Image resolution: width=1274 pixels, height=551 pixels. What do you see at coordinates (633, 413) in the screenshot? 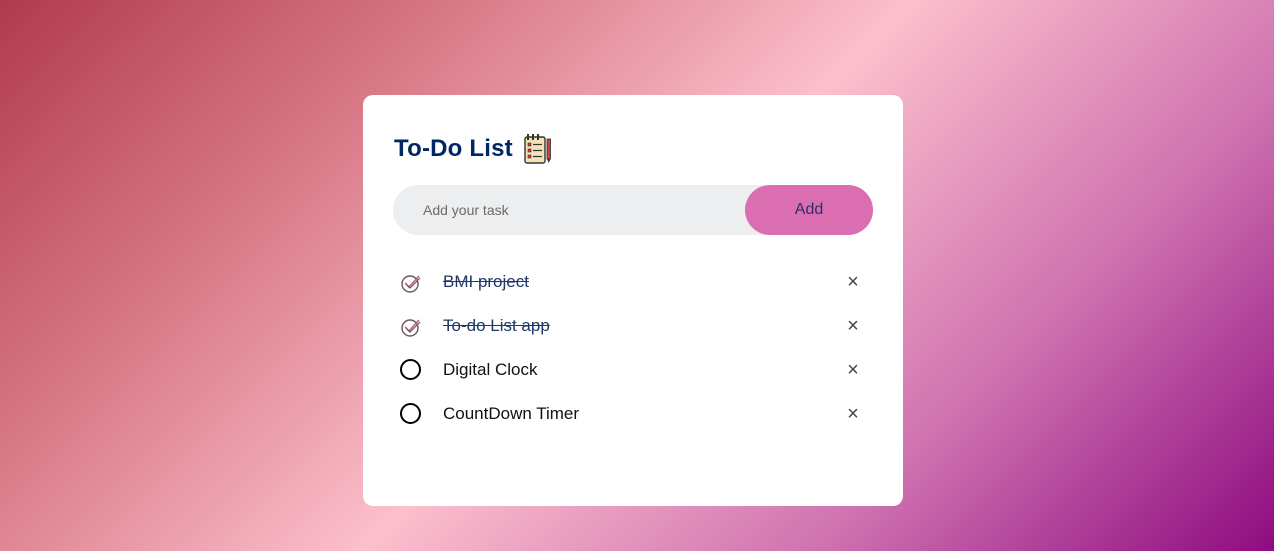
I see `list-item: CountDown Timer ×` at bounding box center [633, 413].